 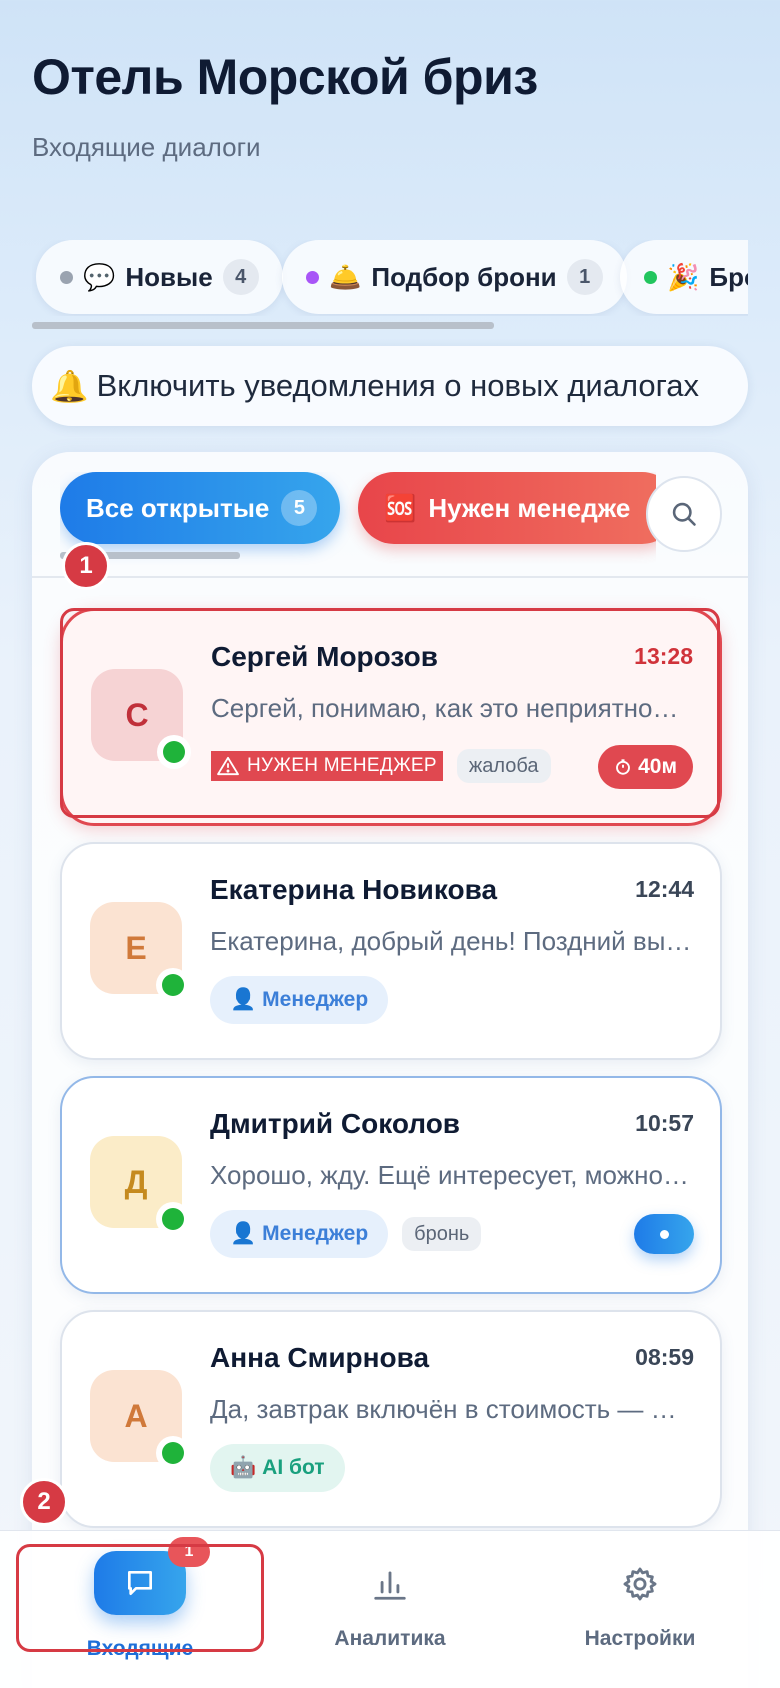 I want to click on message-time: 12:44, so click(x=664, y=889).